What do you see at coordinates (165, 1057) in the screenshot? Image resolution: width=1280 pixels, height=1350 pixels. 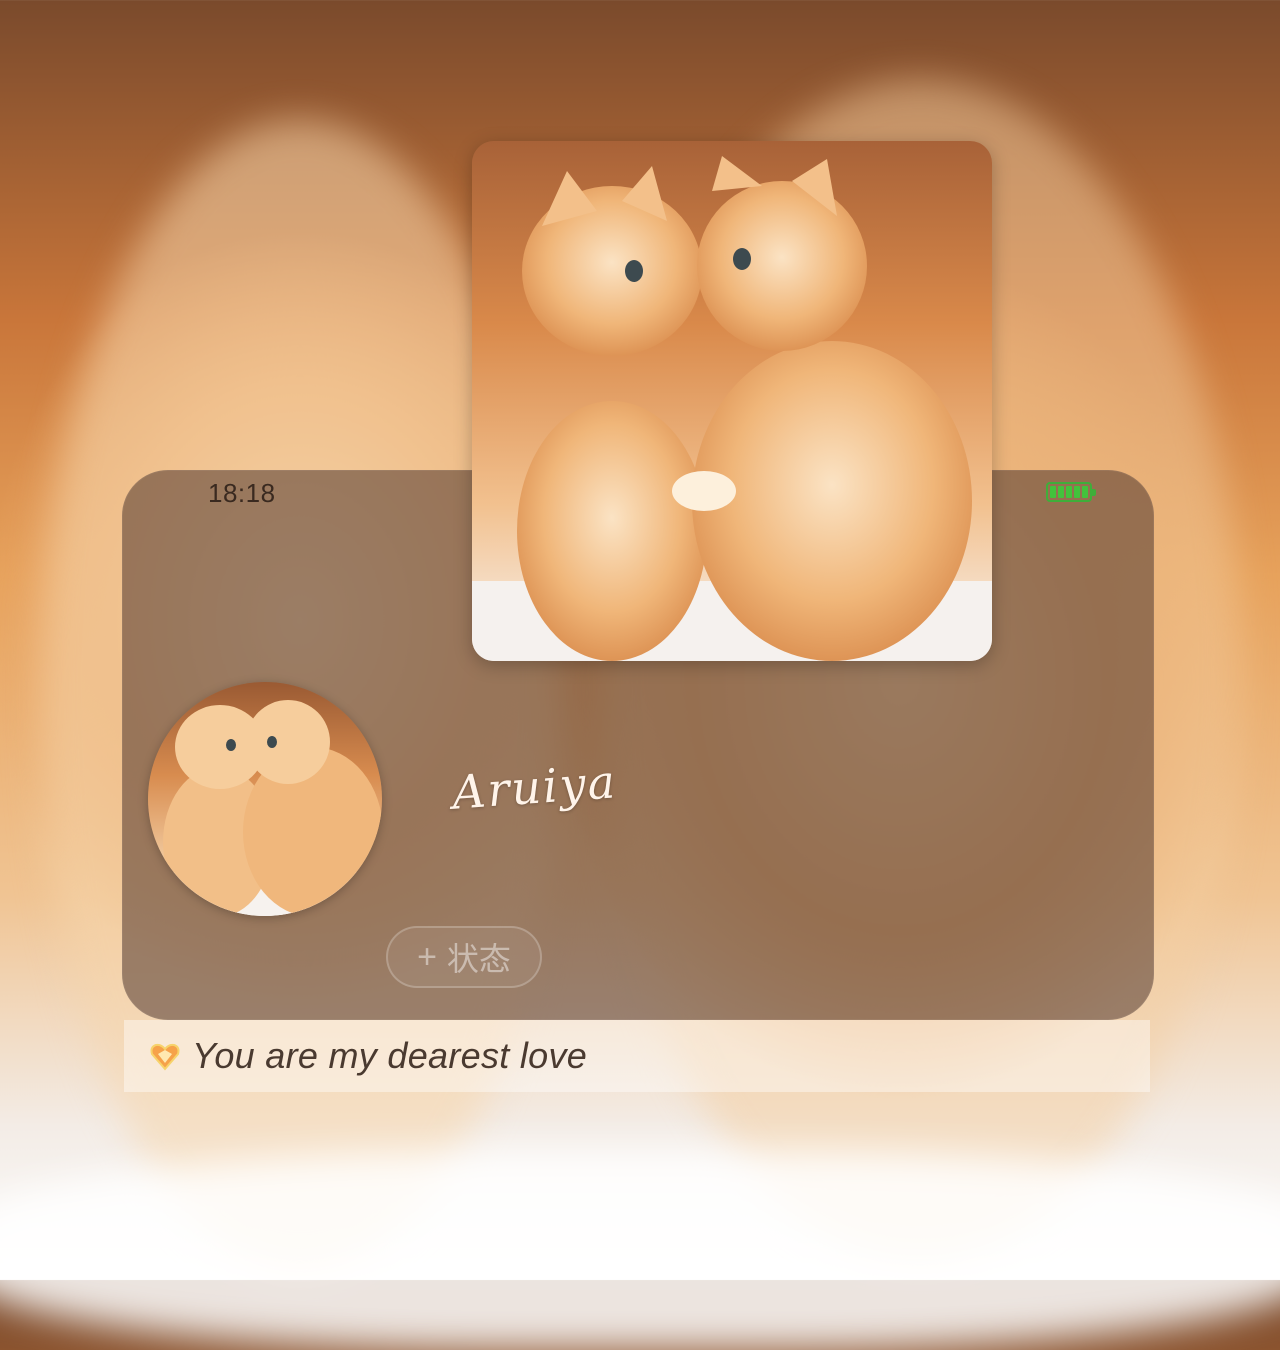 I see `heart-icon` at bounding box center [165, 1057].